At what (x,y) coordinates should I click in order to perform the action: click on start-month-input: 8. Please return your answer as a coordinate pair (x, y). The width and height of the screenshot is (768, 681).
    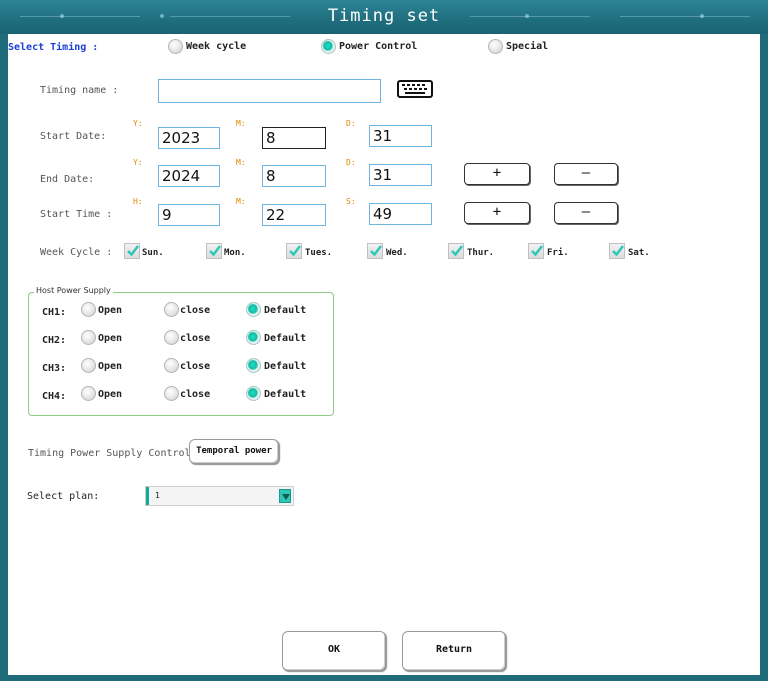
    Looking at the image, I should click on (294, 138).